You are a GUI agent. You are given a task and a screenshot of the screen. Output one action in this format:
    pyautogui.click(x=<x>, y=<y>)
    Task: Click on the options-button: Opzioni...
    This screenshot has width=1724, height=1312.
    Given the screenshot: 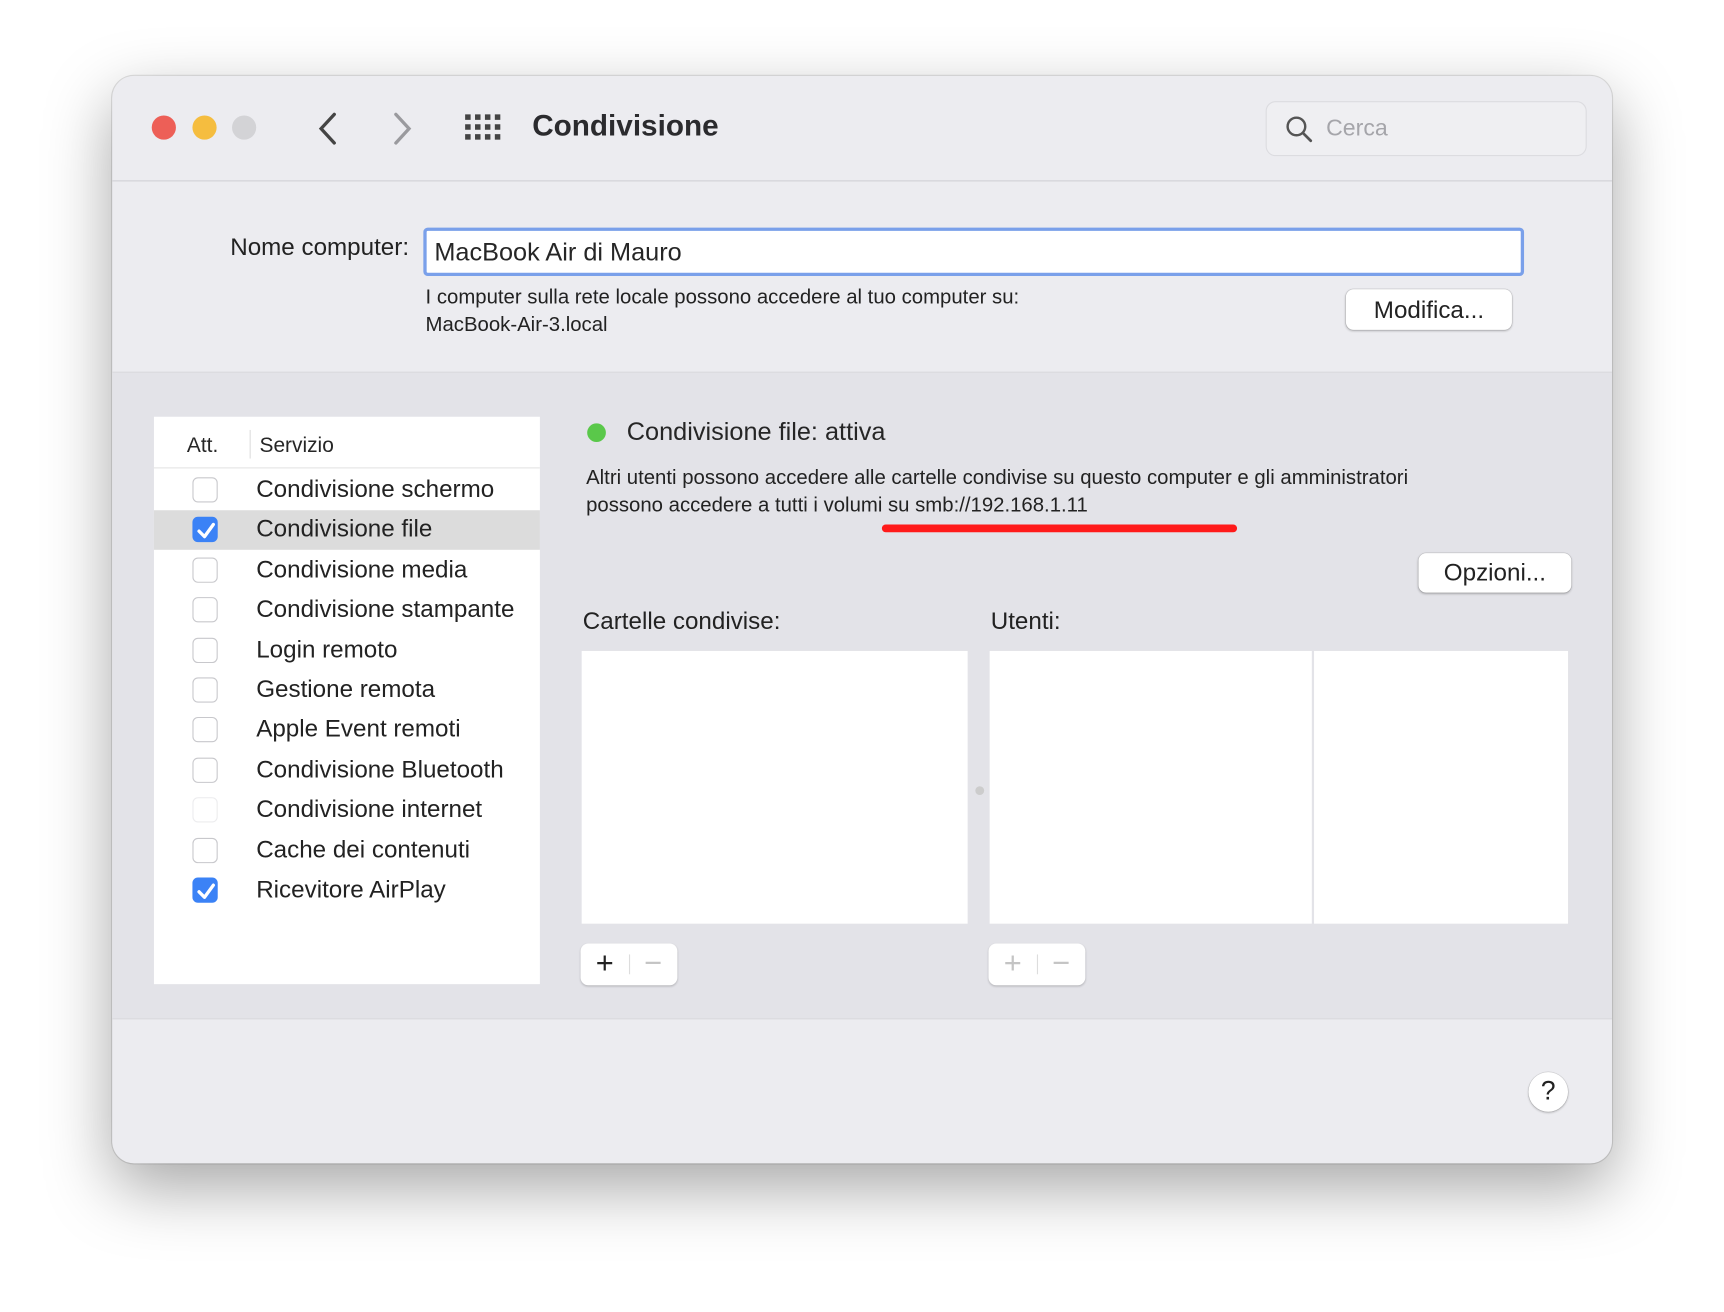 What is the action you would take?
    pyautogui.click(x=1495, y=573)
    